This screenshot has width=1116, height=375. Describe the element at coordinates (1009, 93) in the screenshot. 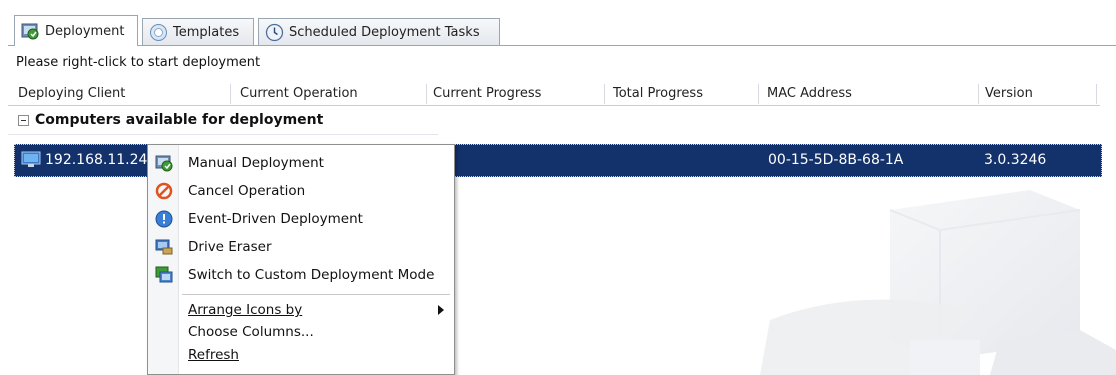

I see `column-version: Version` at that location.